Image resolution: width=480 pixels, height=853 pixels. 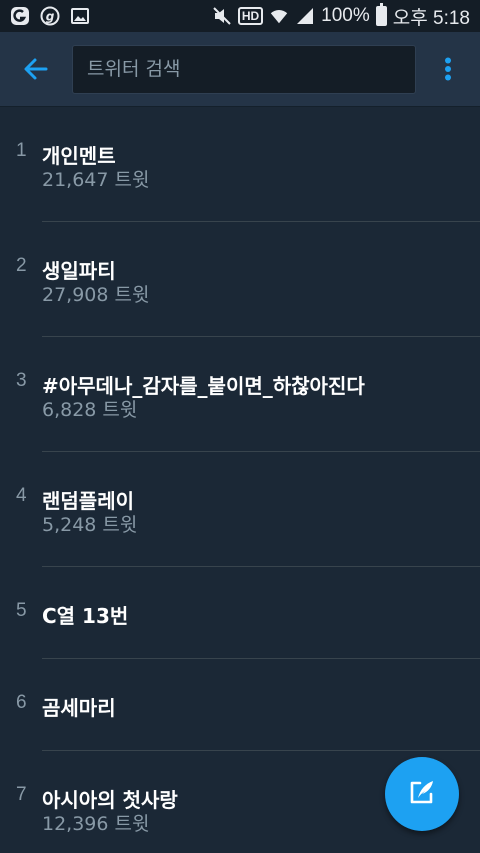 What do you see at coordinates (21, 794) in the screenshot?
I see `trend-rank: 7` at bounding box center [21, 794].